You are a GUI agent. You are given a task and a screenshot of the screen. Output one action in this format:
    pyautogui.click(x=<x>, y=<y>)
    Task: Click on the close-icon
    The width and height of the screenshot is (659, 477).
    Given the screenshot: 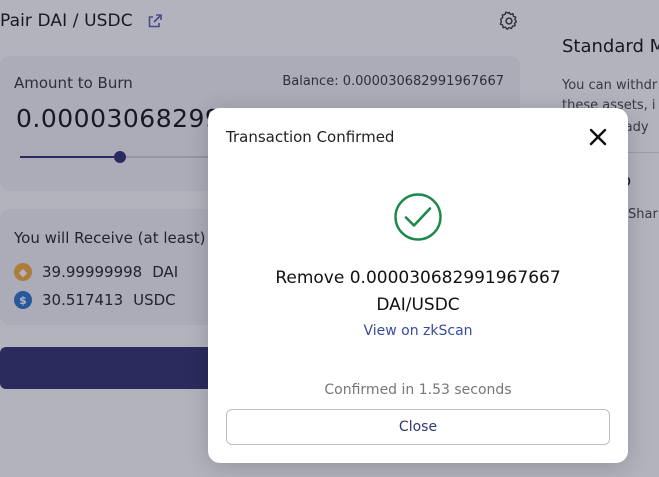 What is the action you would take?
    pyautogui.click(x=598, y=137)
    